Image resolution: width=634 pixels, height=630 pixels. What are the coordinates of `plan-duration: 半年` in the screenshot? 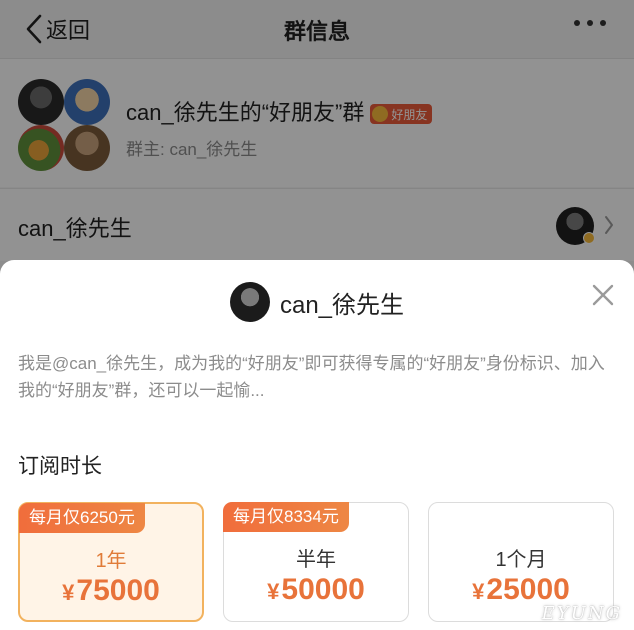 It's located at (316, 560).